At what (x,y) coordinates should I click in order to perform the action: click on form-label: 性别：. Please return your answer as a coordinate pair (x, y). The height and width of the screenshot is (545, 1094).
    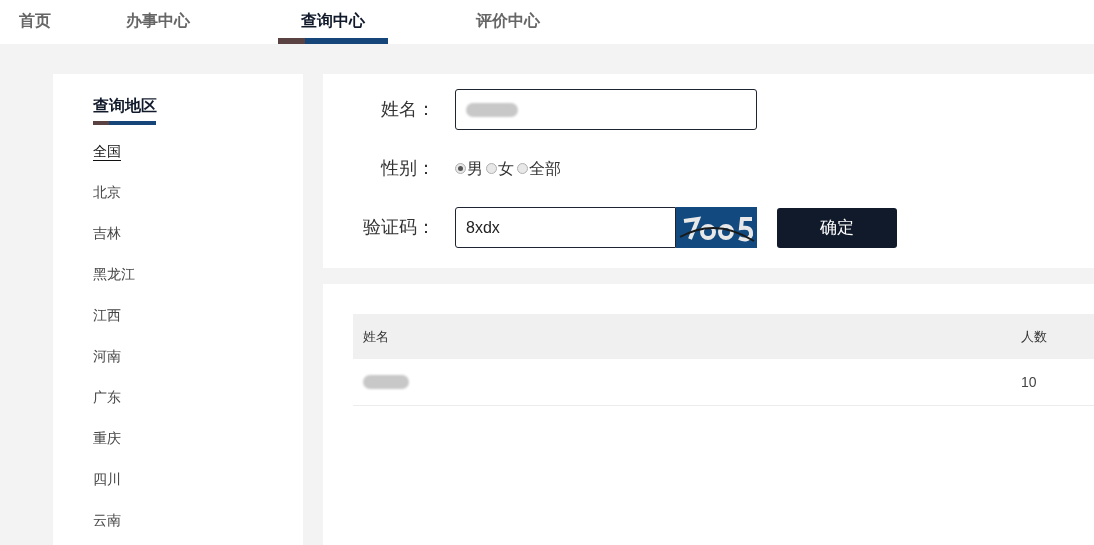
    Looking at the image, I should click on (407, 168).